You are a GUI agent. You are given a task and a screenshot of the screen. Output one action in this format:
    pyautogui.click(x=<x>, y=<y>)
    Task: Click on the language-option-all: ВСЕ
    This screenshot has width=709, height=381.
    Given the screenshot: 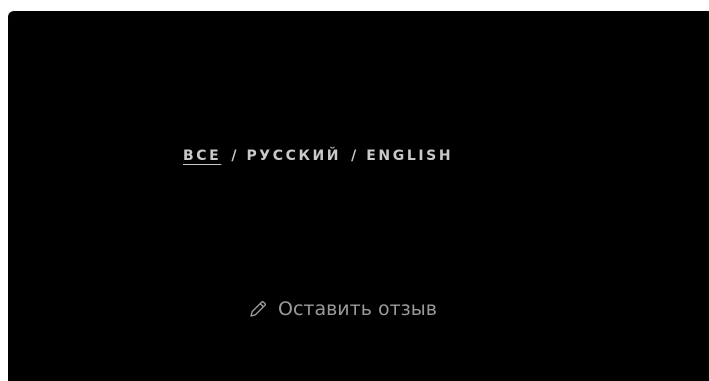 What is the action you would take?
    pyautogui.click(x=202, y=156)
    